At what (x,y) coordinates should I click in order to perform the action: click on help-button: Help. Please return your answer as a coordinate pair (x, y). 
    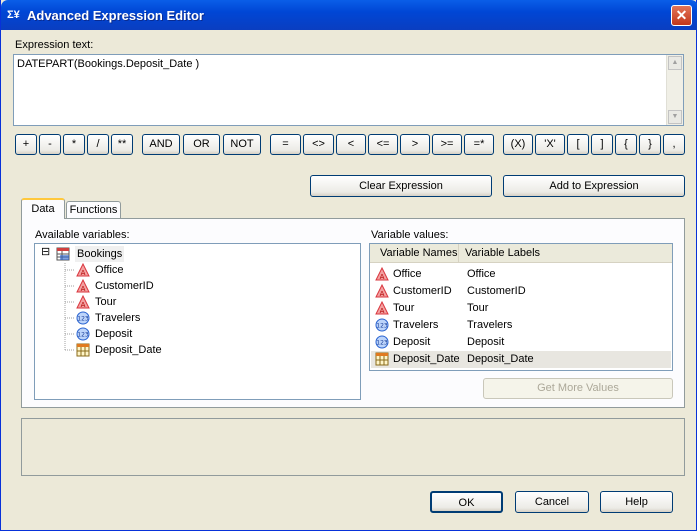
    Looking at the image, I should click on (636, 502).